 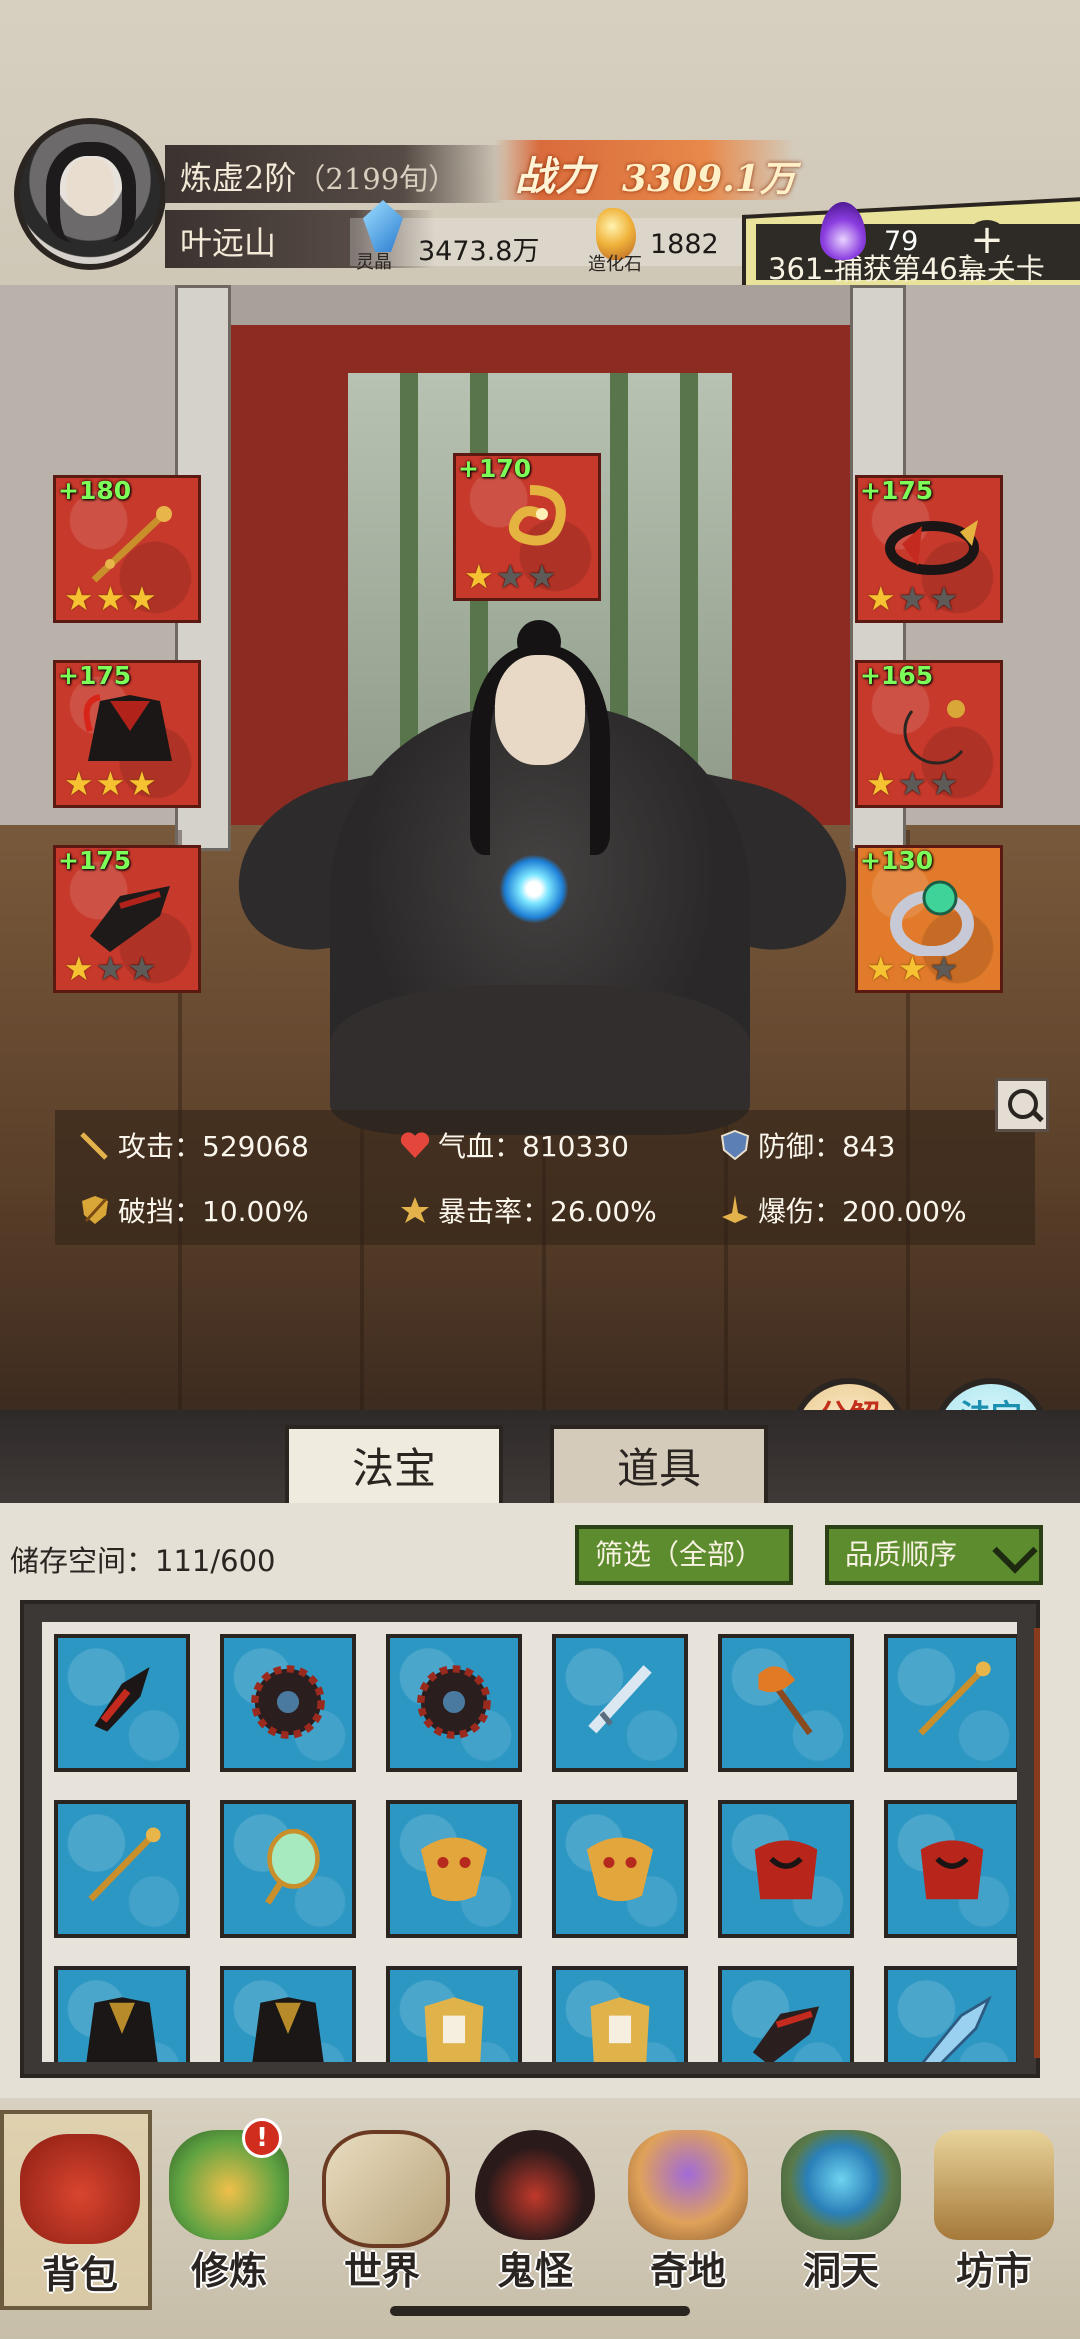 I want to click on nav-cave: 洞天, so click(x=841, y=2210).